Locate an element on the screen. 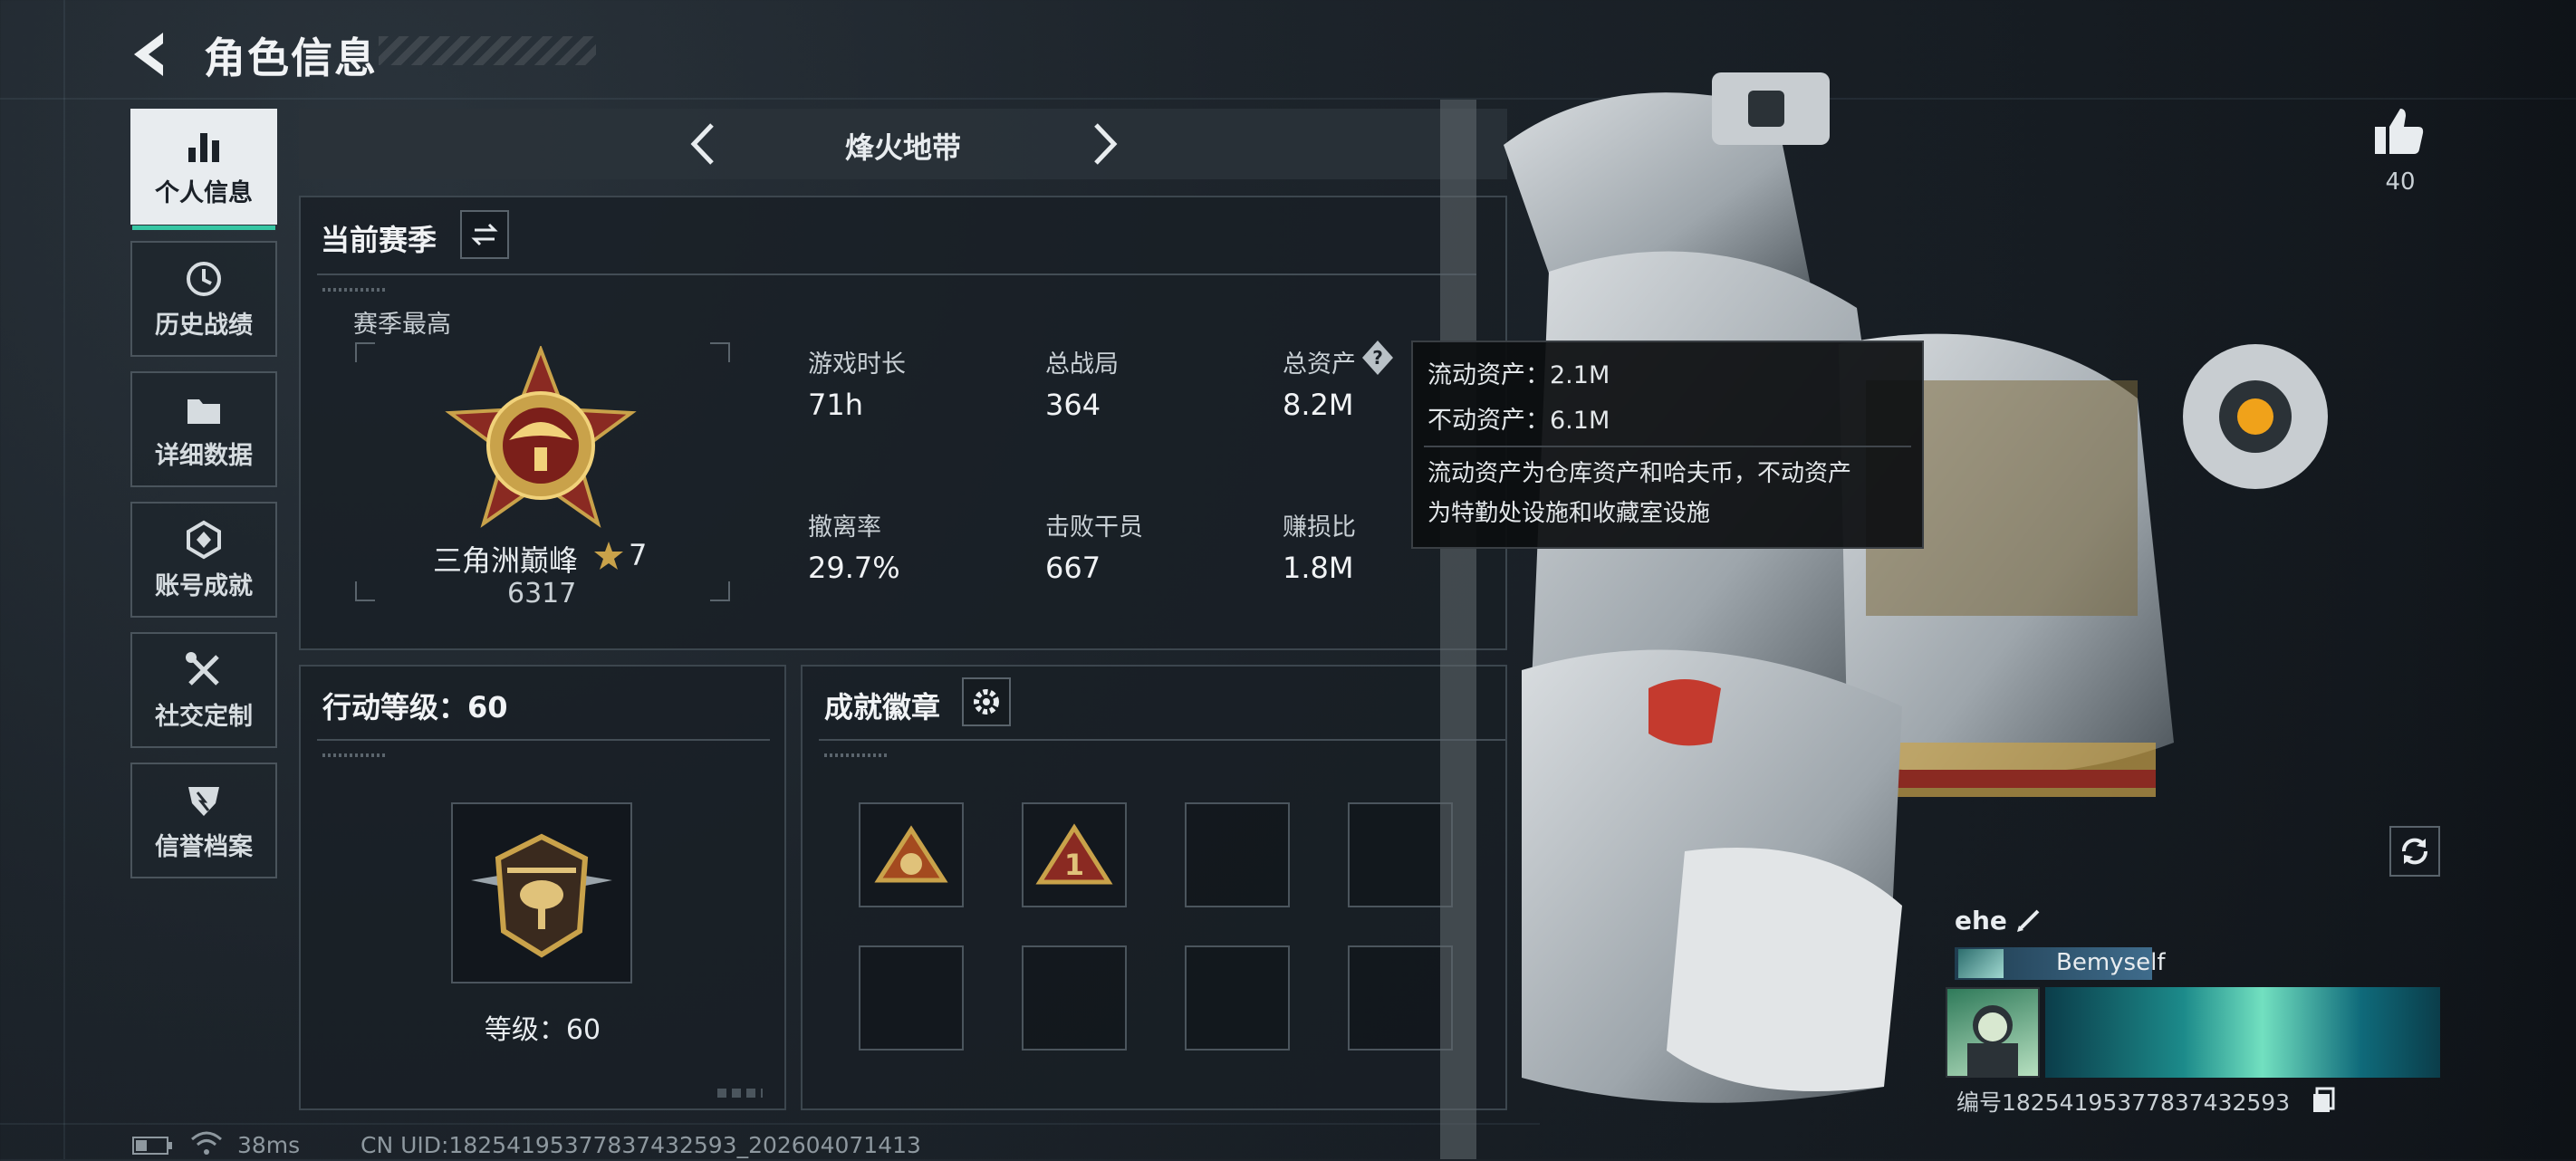  sidebar-item-credit-profile: 信誉档案 is located at coordinates (203, 820).